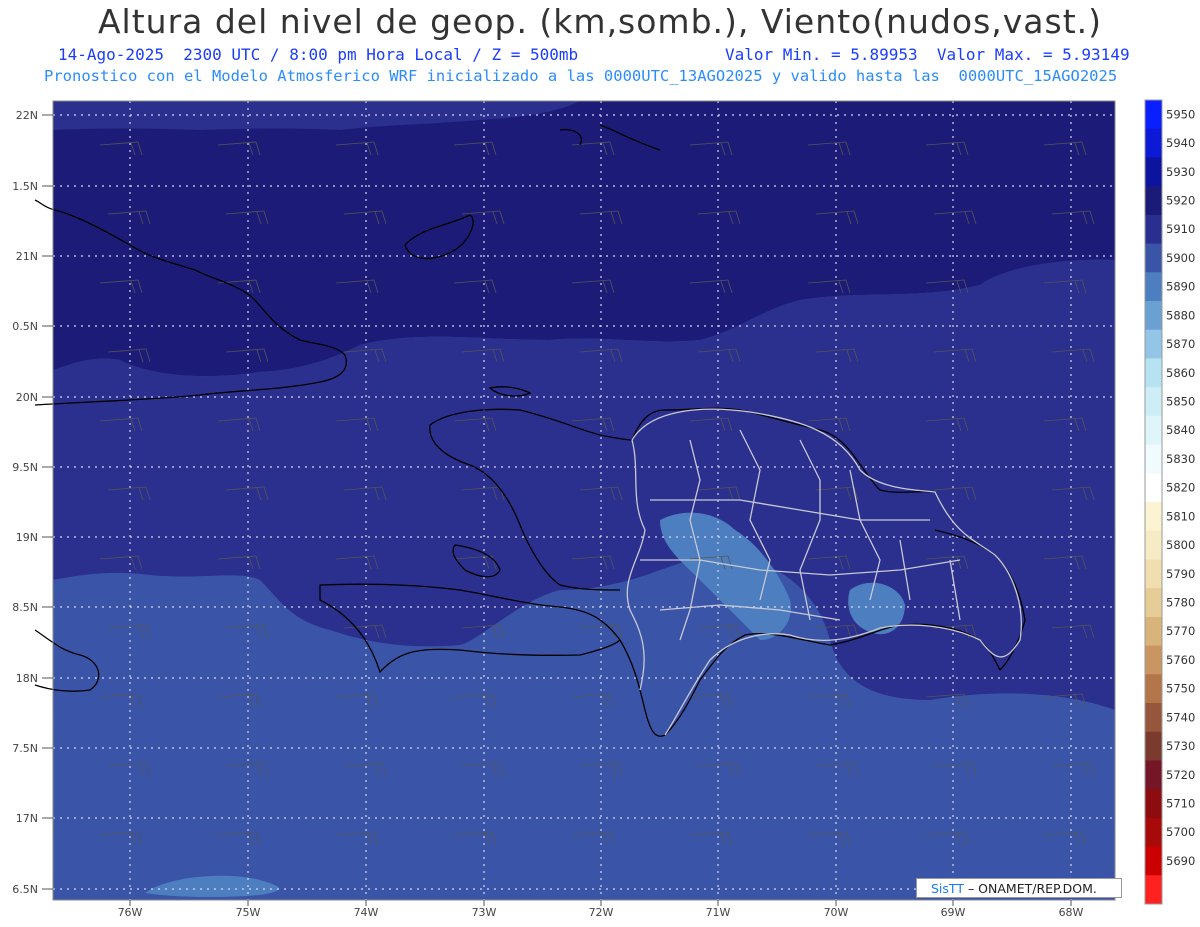 This screenshot has height=927, width=1200. What do you see at coordinates (1180, 287) in the screenshot?
I see `colorbar-label: 5890` at bounding box center [1180, 287].